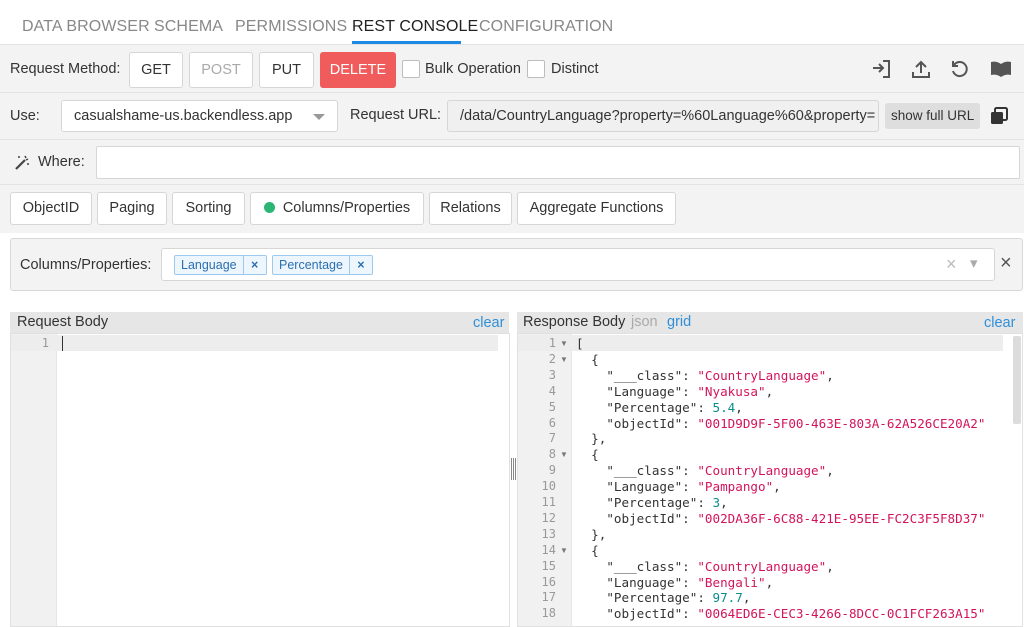 This screenshot has height=627, width=1024. Describe the element at coordinates (951, 264) in the screenshot. I see `clear-all-icon: ×` at that location.